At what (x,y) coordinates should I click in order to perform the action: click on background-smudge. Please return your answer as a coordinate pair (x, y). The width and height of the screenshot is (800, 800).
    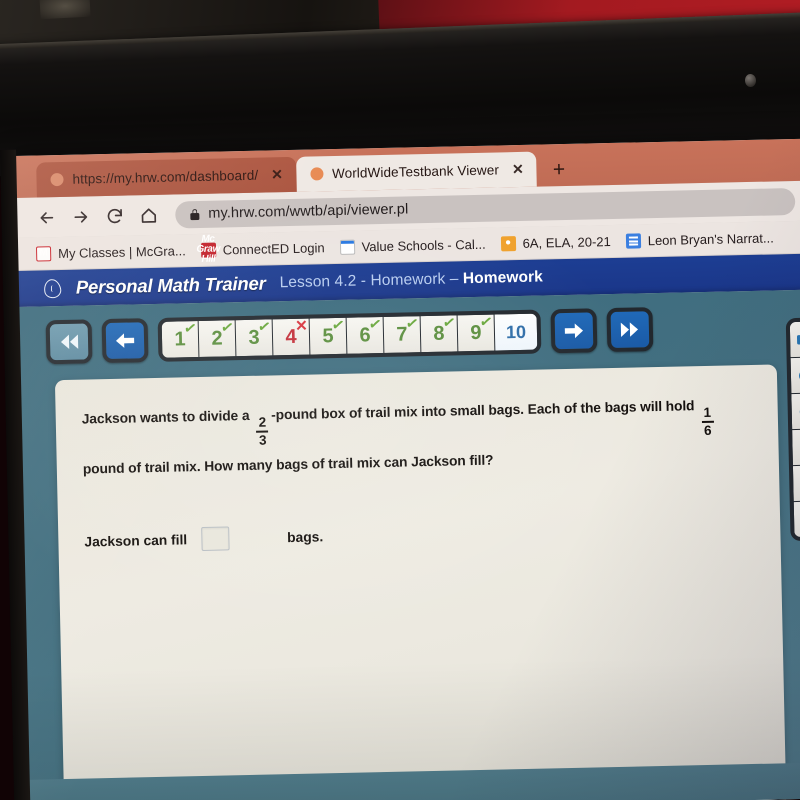
    Looking at the image, I should click on (65, 10).